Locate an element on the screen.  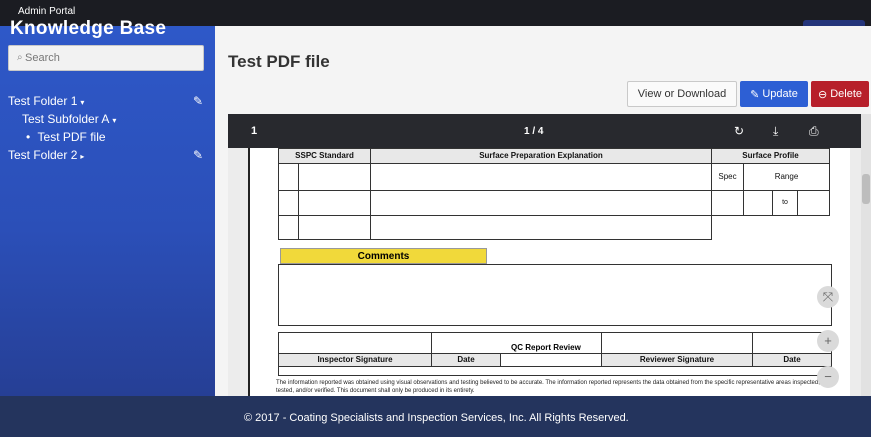
page-title: Test PDF file is located at coordinates (279, 61).